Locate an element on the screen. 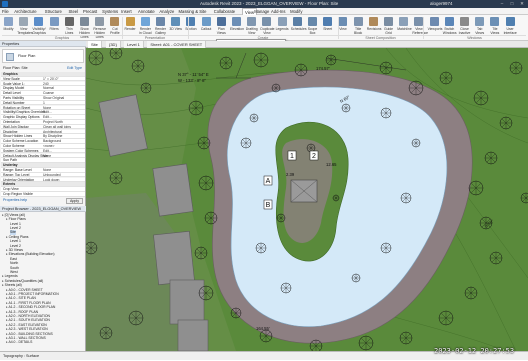 This screenshot has width=528, height=361. user-name: aloger9974 is located at coordinates (441, 4).